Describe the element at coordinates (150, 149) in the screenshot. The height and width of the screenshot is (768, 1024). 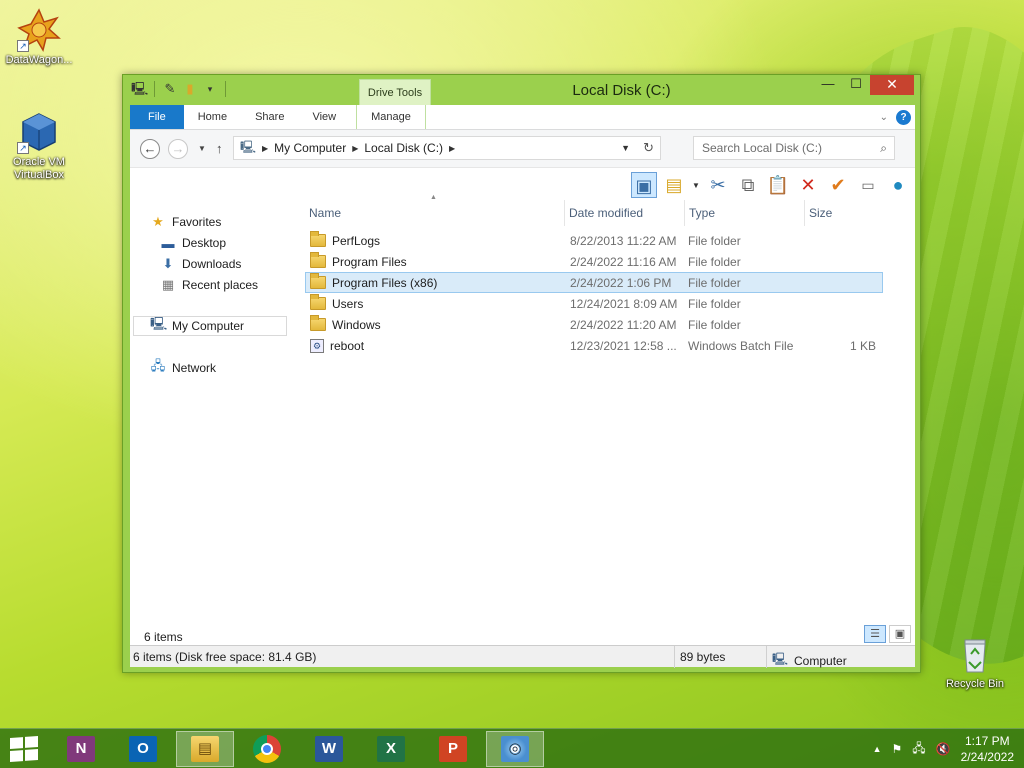
I see `back-button: ←` at that location.